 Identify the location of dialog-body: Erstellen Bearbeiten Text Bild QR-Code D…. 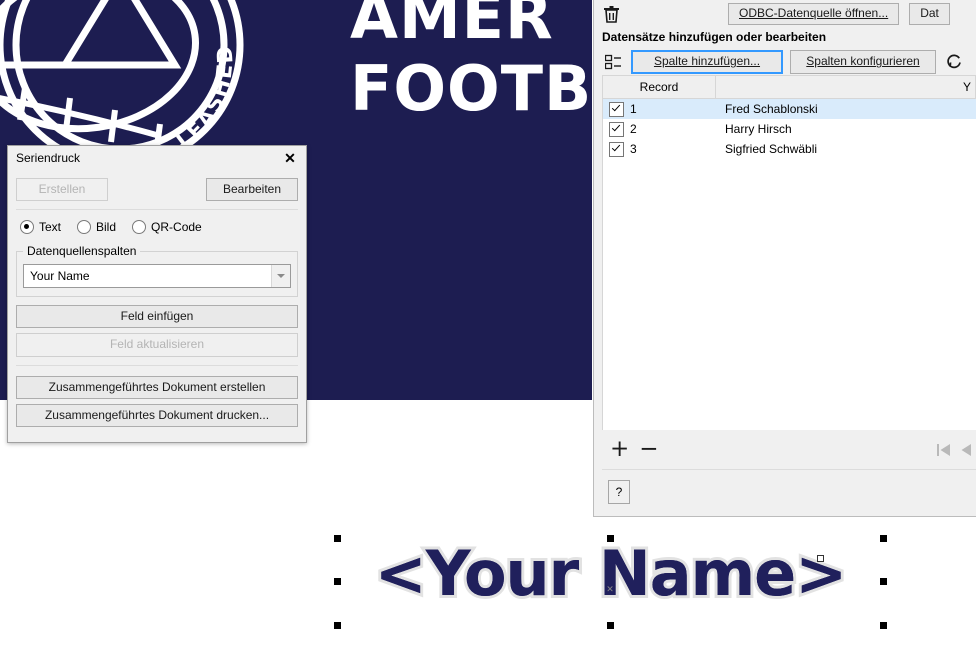
(157, 306).